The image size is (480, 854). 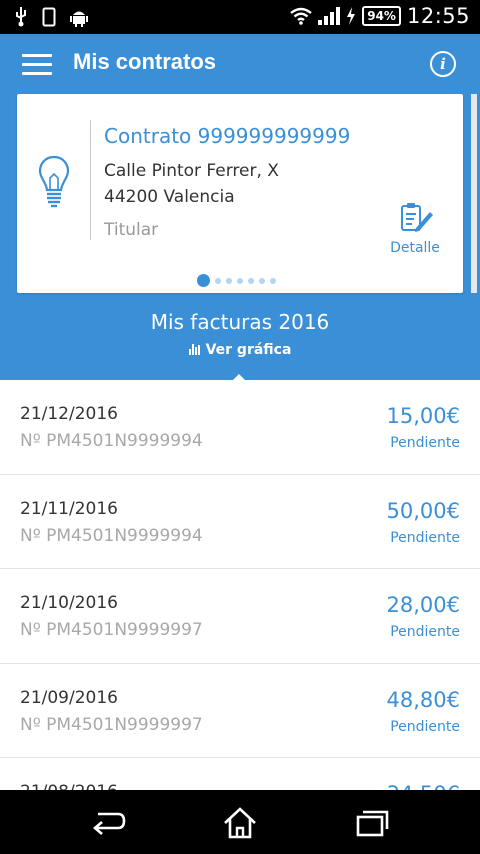 What do you see at coordinates (21, 17) in the screenshot?
I see `usb-icon` at bounding box center [21, 17].